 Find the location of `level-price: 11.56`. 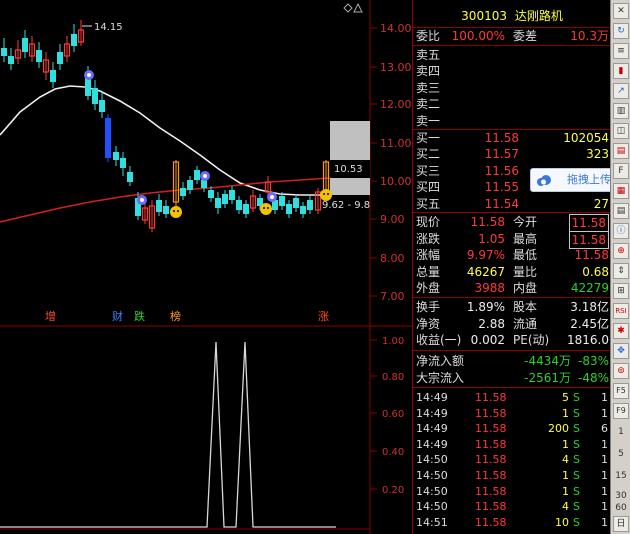

level-price: 11.56 is located at coordinates (501, 170).